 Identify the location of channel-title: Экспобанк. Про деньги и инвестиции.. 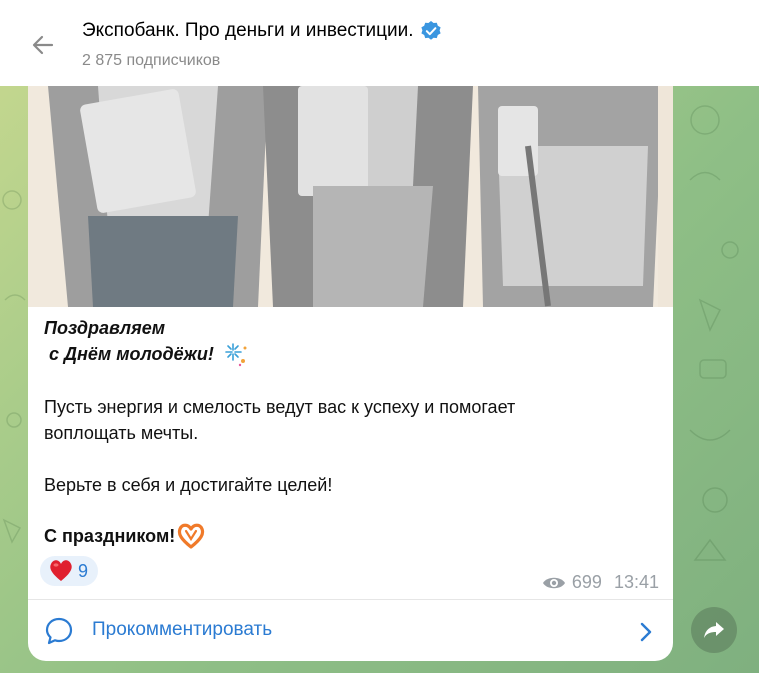
(262, 31).